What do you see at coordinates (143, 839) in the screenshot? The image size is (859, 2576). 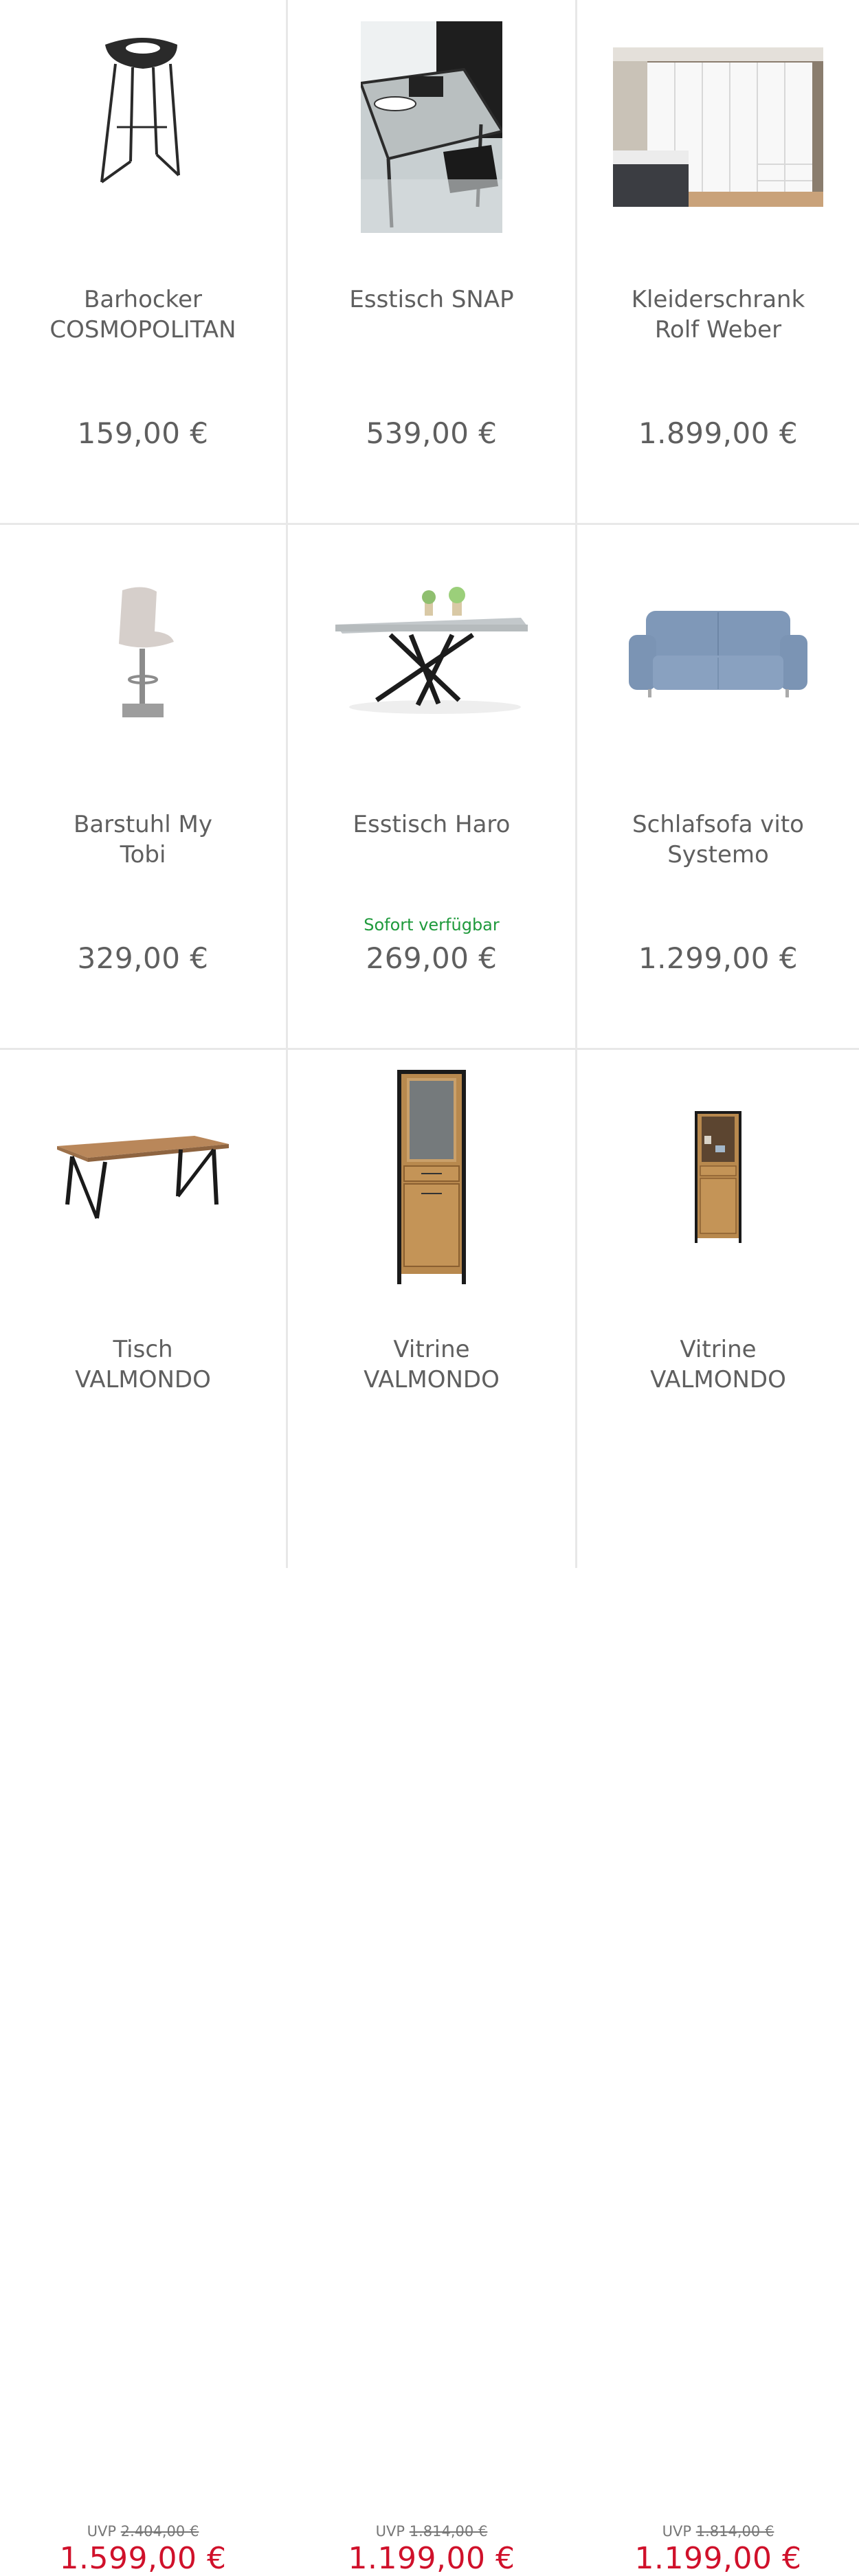 I see `product-title: Barstuhl My Tobi` at bounding box center [143, 839].